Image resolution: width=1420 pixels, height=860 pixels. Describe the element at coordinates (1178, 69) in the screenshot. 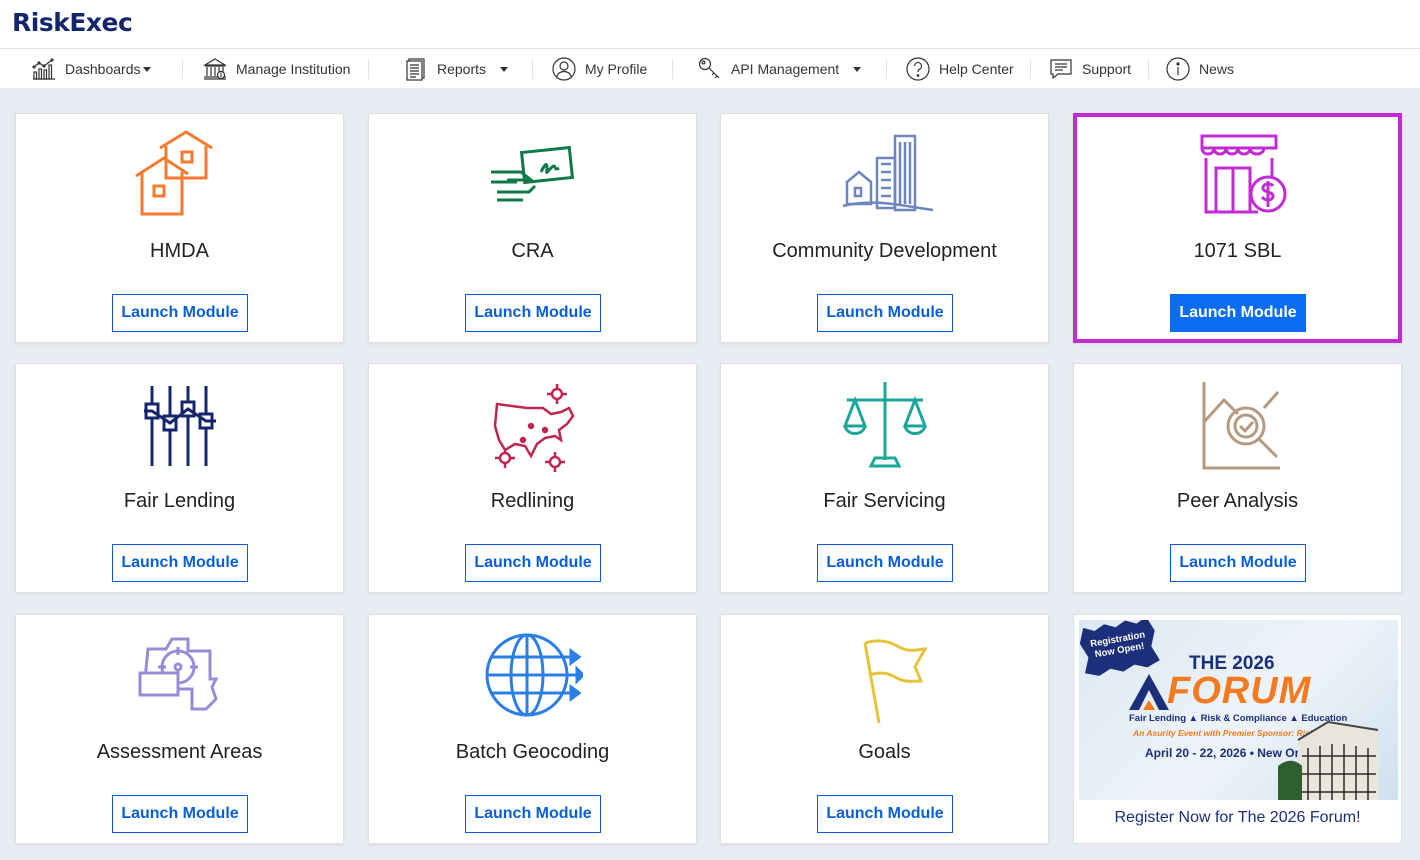

I see `info-icon` at that location.